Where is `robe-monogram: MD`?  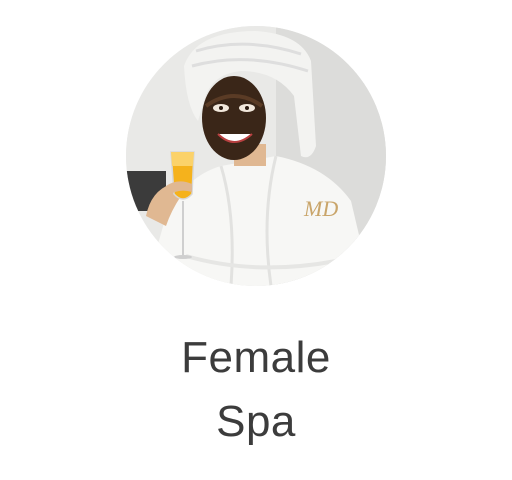 robe-monogram: MD is located at coordinates (320, 208).